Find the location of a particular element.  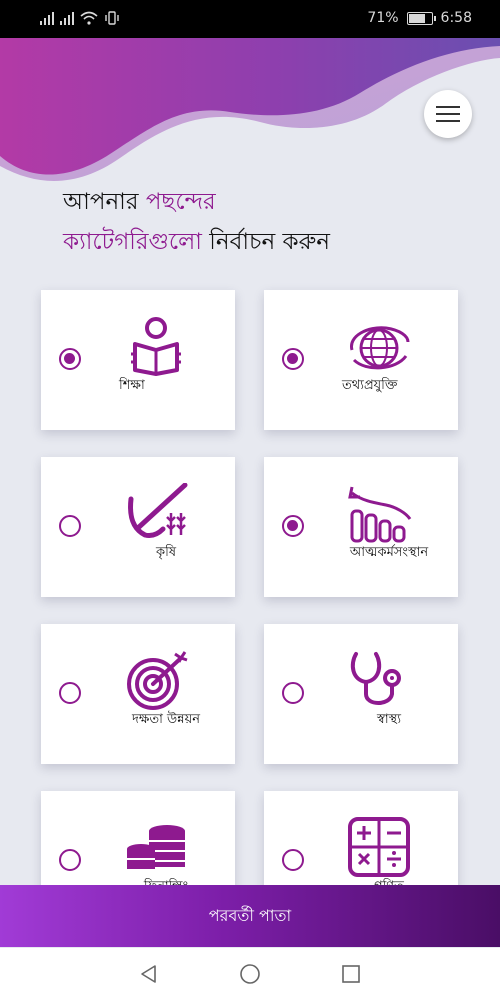

next-page-button: পরবর্তী পাতা is located at coordinates (250, 916).